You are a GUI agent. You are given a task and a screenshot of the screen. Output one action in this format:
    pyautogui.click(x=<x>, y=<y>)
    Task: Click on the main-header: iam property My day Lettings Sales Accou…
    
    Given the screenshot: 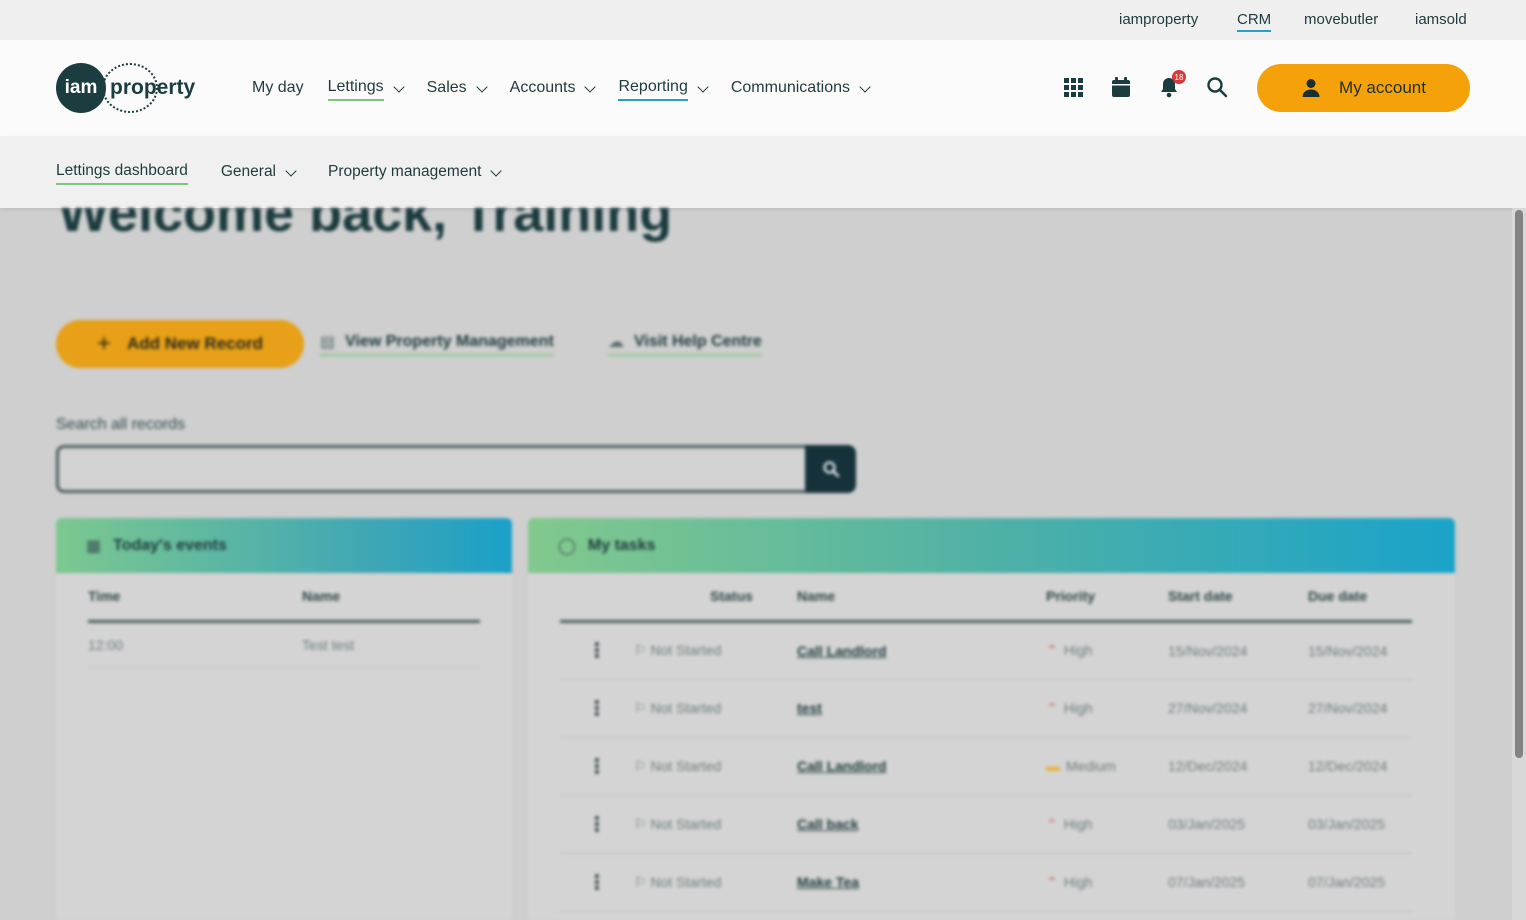 What is the action you would take?
    pyautogui.click(x=763, y=88)
    